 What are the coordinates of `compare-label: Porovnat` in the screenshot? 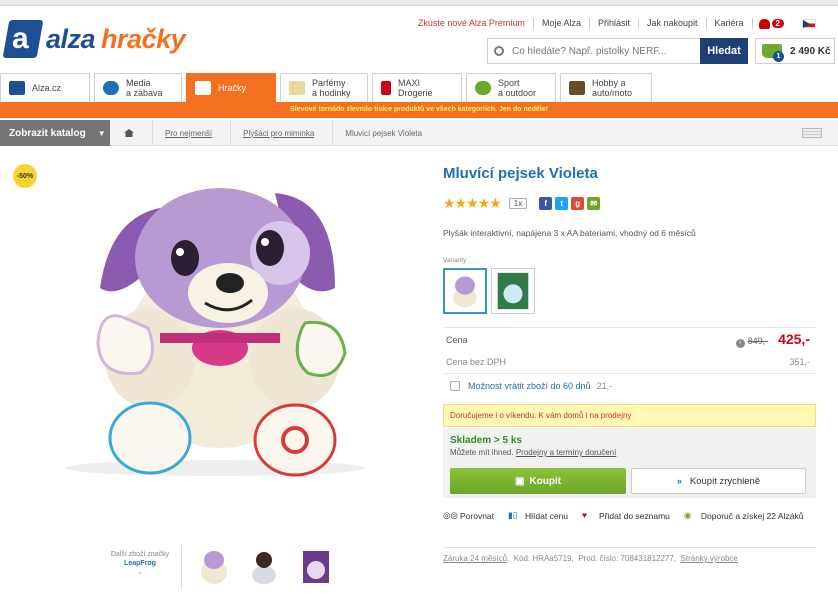 It's located at (477, 515).